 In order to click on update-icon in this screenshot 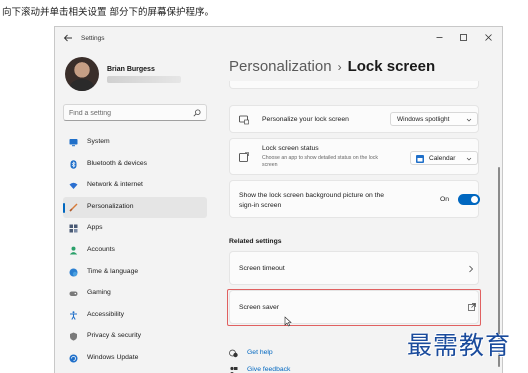, I will do `click(73, 358)`.